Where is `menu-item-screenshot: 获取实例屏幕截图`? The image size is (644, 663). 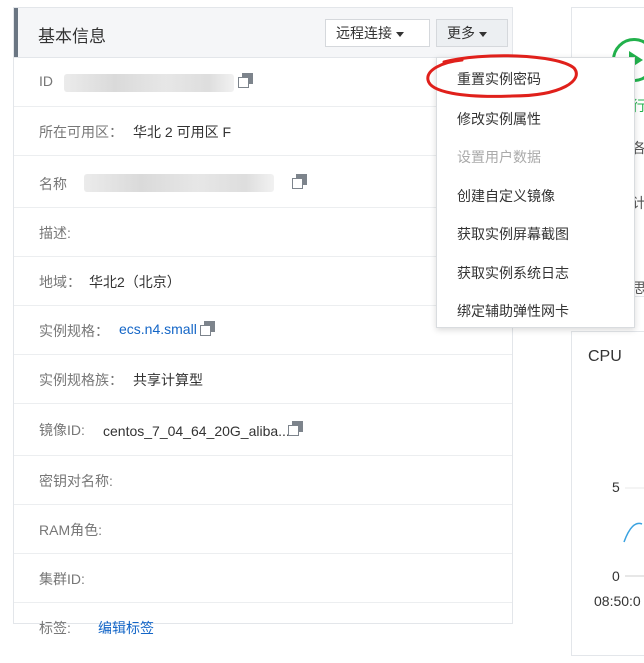 menu-item-screenshot: 获取实例屏幕截图 is located at coordinates (513, 234).